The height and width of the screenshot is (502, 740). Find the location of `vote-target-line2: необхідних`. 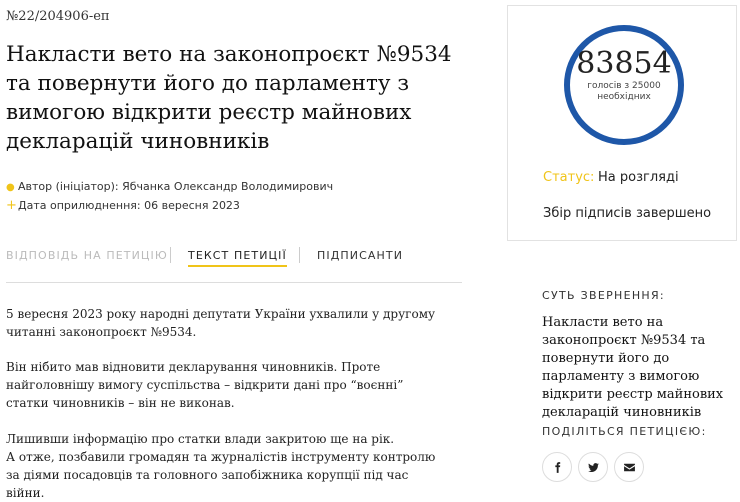

vote-target-line2: необхідних is located at coordinates (624, 97).